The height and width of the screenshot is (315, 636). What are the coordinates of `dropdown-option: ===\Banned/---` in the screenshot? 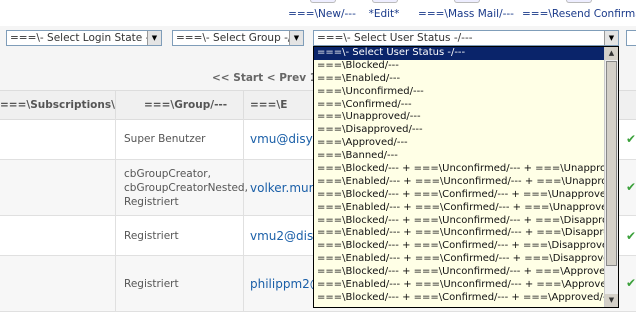 It's located at (459, 156).